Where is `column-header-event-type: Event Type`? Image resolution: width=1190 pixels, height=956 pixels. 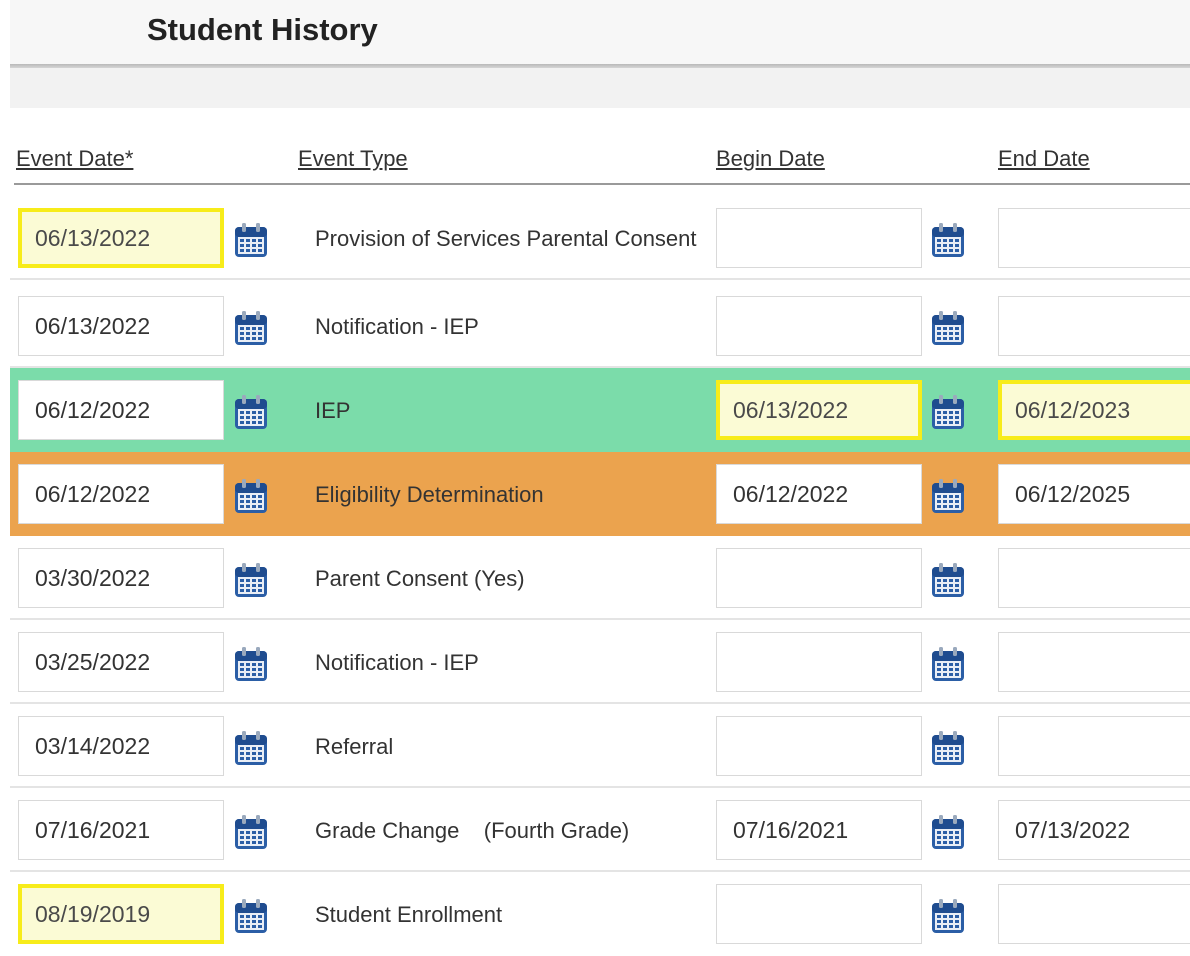 column-header-event-type: Event Type is located at coordinates (353, 159).